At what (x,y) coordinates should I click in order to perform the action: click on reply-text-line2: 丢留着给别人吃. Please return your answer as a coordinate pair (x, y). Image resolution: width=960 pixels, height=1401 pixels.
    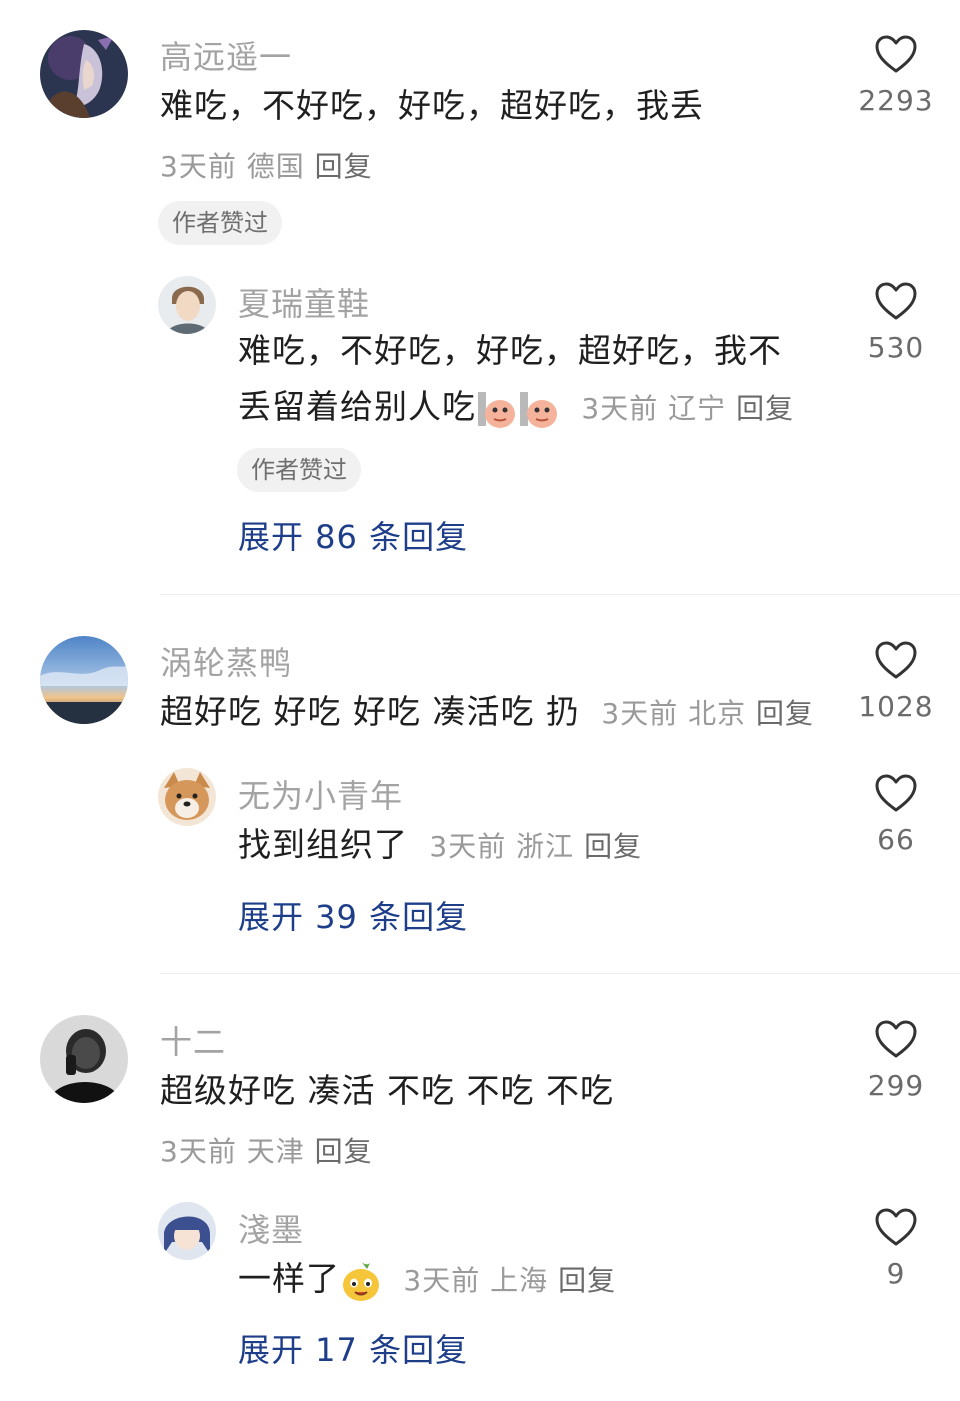
    Looking at the image, I should click on (357, 406).